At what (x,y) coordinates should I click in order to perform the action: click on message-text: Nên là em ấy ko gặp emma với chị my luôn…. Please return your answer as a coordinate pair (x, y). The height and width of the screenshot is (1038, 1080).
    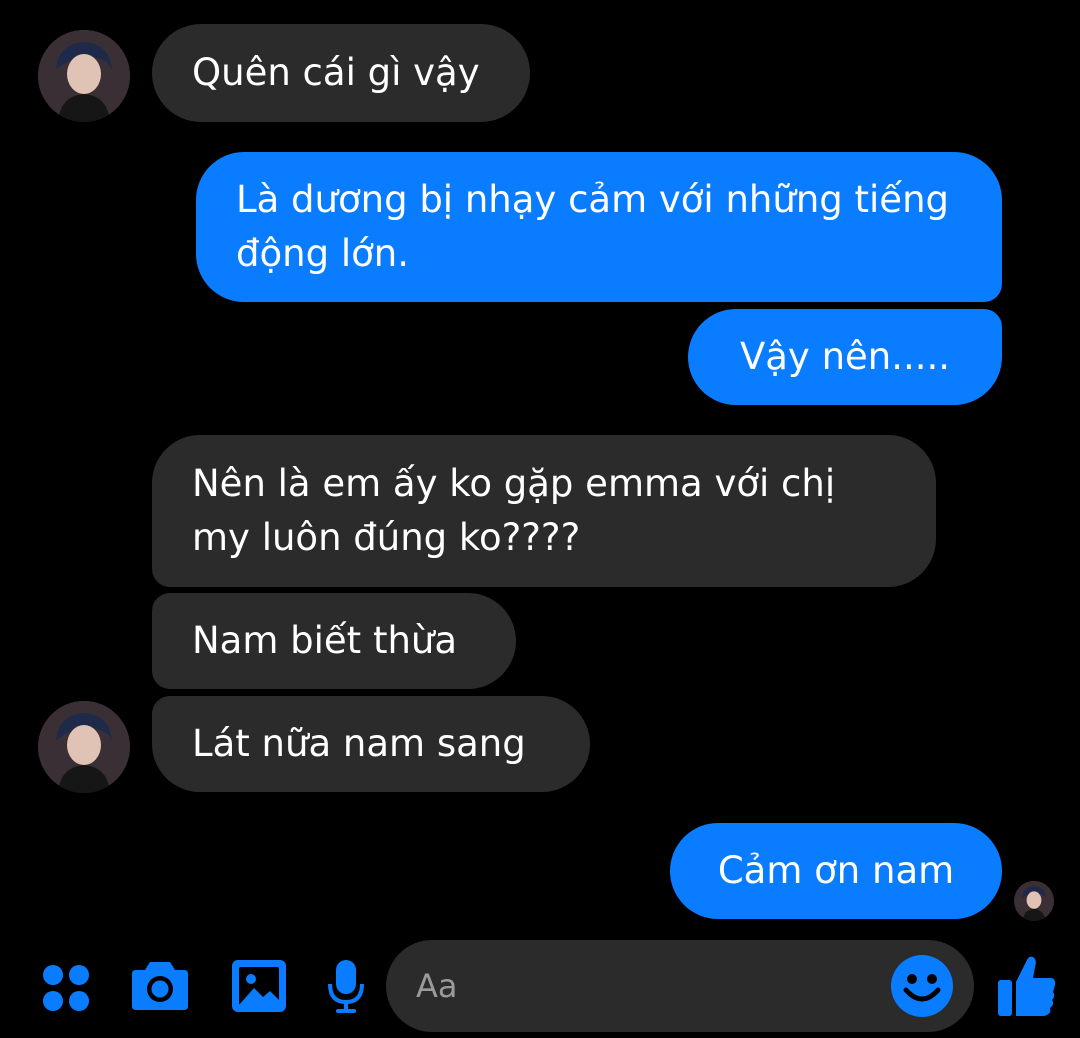
    Looking at the image, I should click on (514, 510).